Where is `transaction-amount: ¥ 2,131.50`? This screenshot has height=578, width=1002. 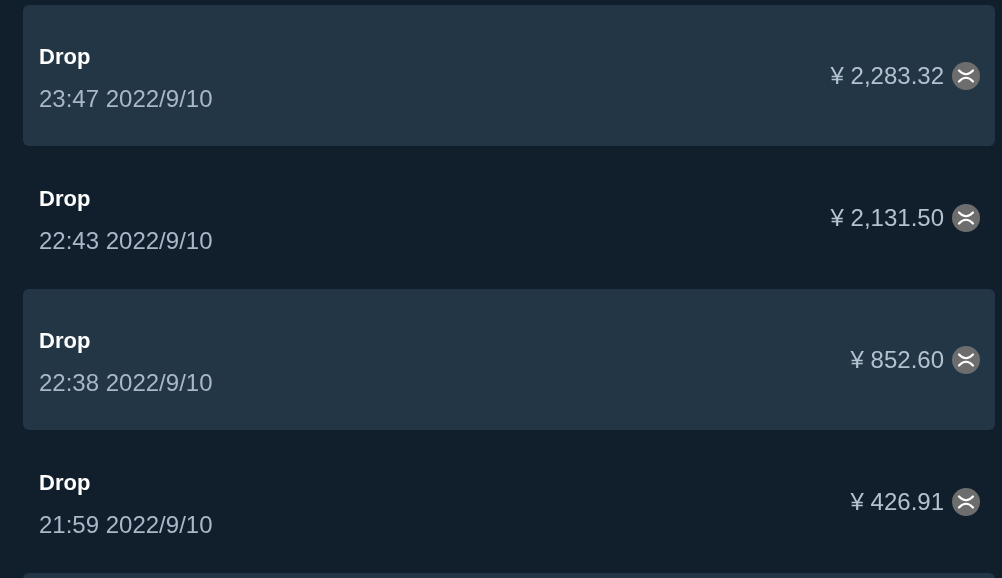
transaction-amount: ¥ 2,131.50 is located at coordinates (887, 217).